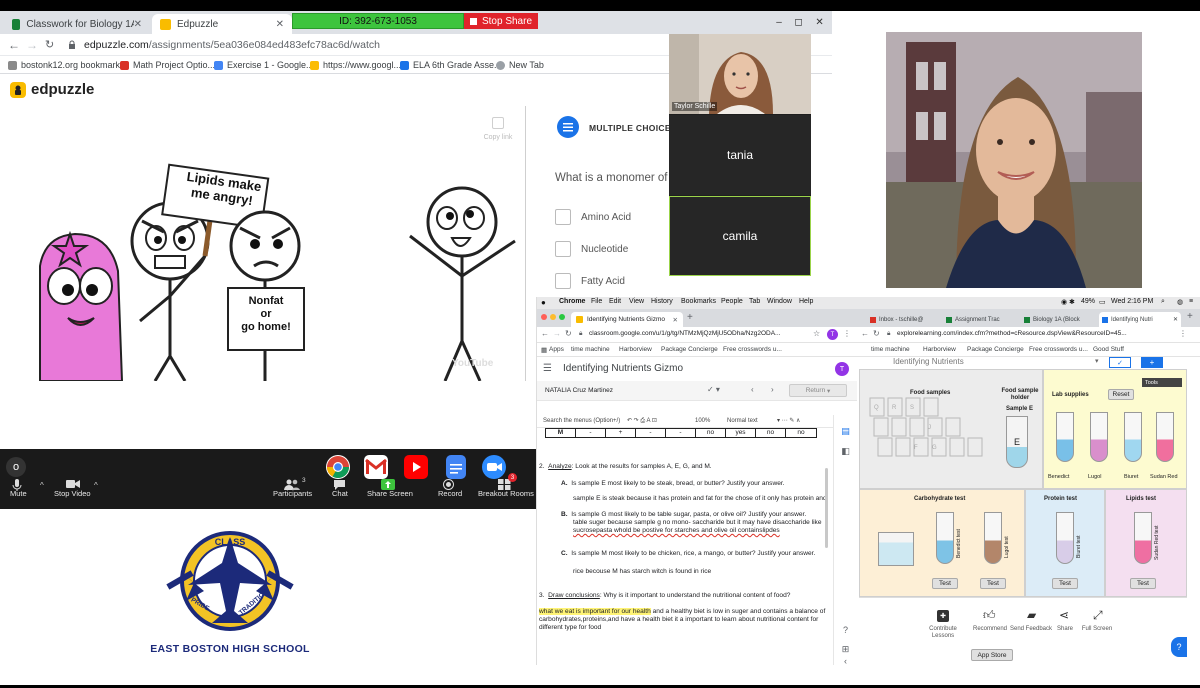 This screenshot has width=1200, height=688. Describe the element at coordinates (992, 655) in the screenshot. I see `app-store-button: App Store` at that location.